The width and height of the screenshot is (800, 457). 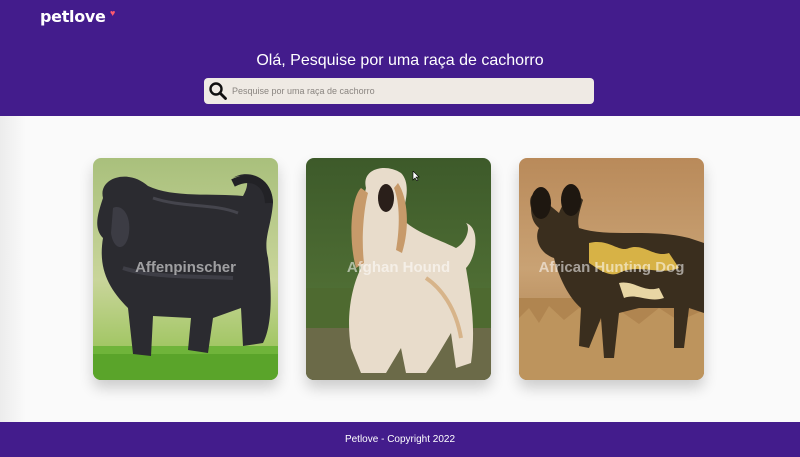 I want to click on breed-card-affenpinscher: Affenpinscher, so click(x=185, y=269).